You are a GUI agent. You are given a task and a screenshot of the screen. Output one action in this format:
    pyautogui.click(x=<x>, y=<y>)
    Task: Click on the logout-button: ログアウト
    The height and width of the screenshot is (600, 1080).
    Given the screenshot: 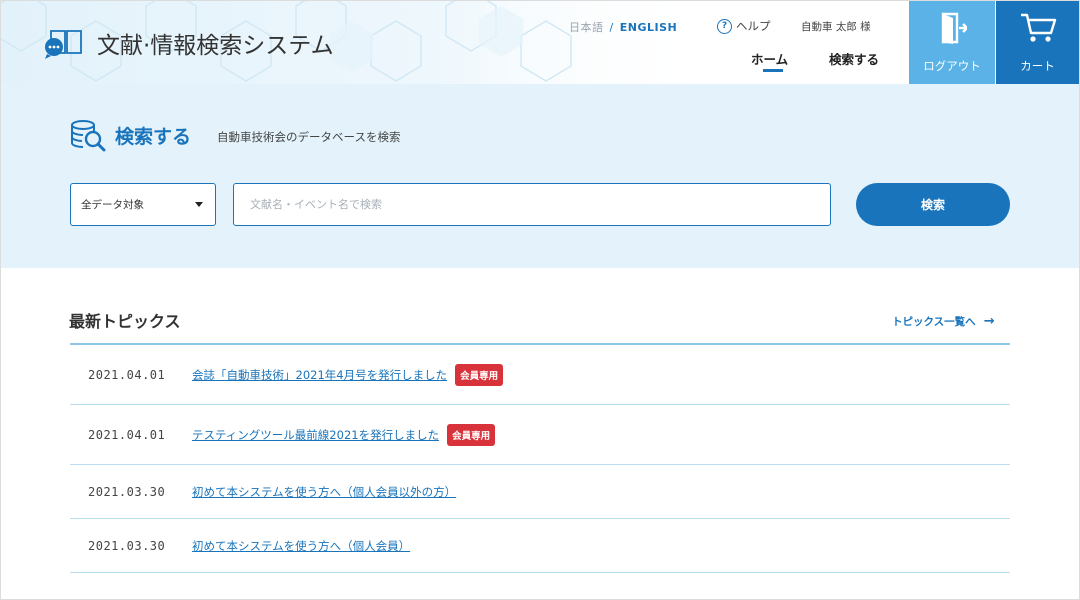 What is the action you would take?
    pyautogui.click(x=952, y=42)
    